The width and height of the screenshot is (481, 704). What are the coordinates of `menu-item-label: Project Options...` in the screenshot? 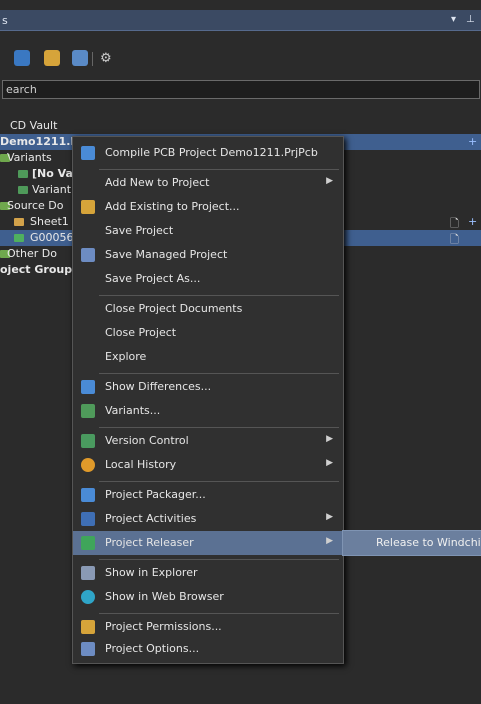 It's located at (152, 648).